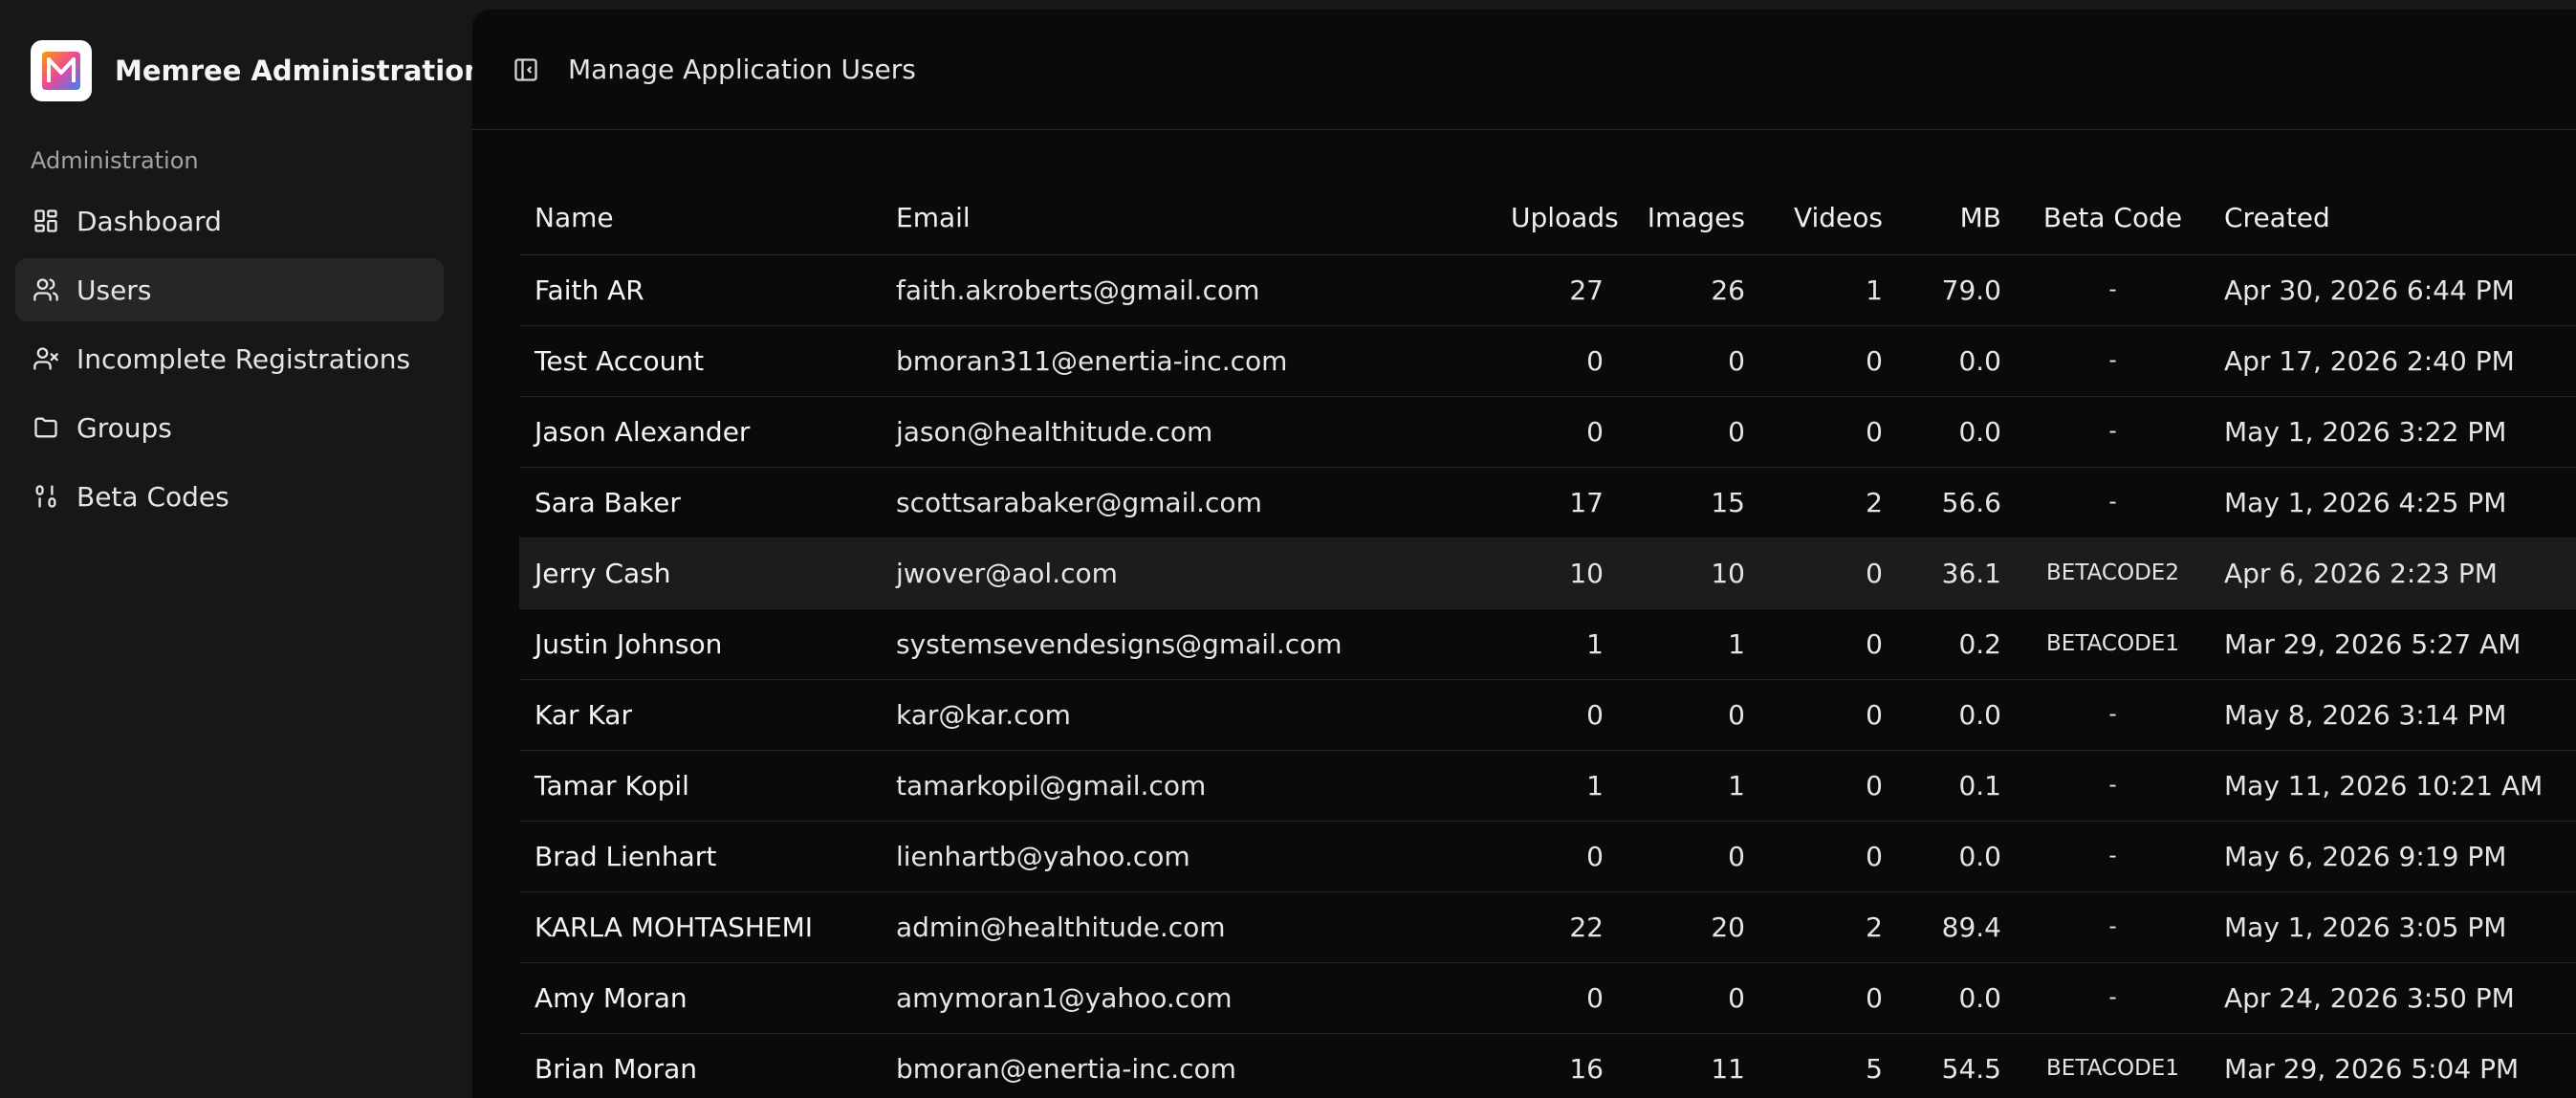  I want to click on cell-videos: 1, so click(1829, 290).